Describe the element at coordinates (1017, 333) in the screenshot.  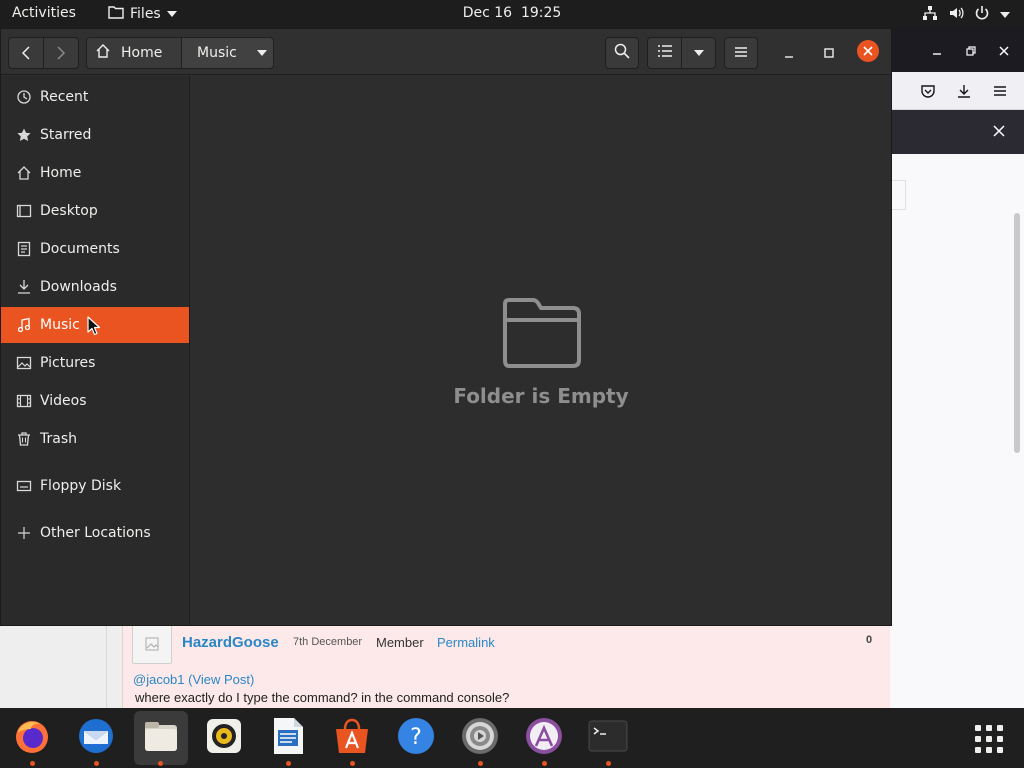
I see `scrollbar` at that location.